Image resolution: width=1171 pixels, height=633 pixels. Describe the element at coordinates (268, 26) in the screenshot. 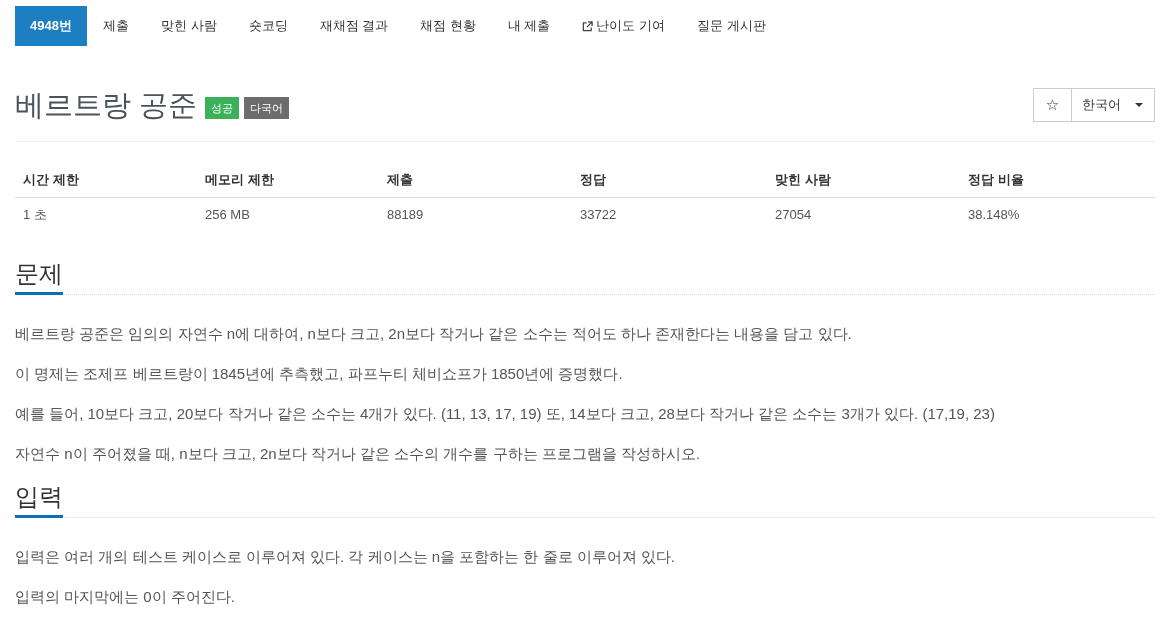

I see `nav-tab: 숏코딩` at that location.